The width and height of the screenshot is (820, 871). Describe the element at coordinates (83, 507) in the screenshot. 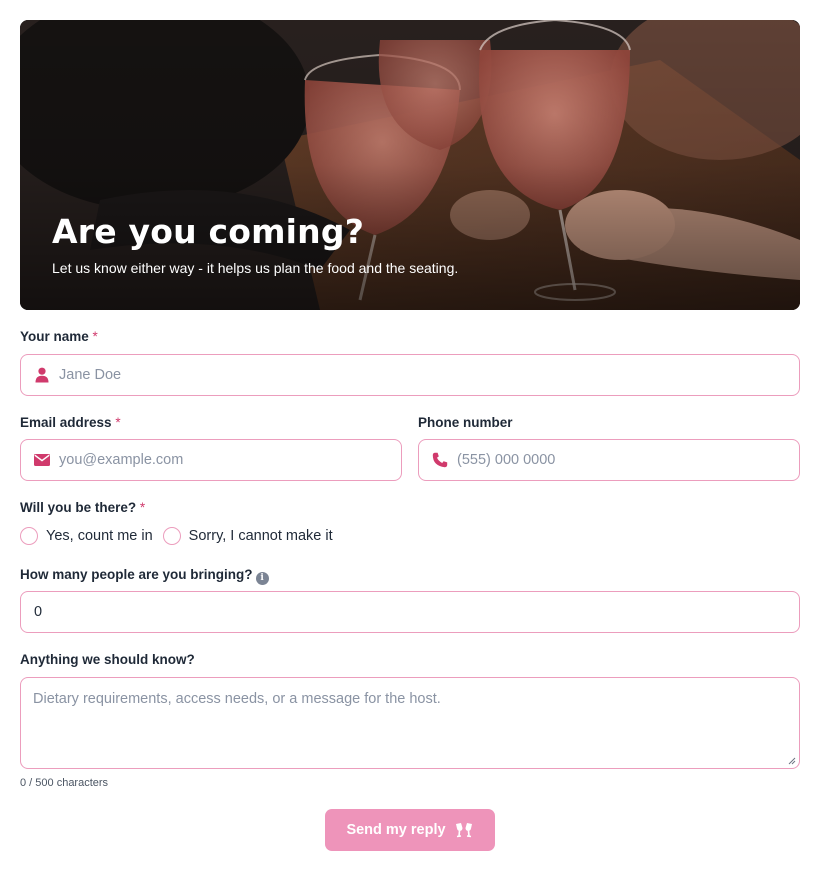

I see `attendance-label: Will you be there? *` at that location.